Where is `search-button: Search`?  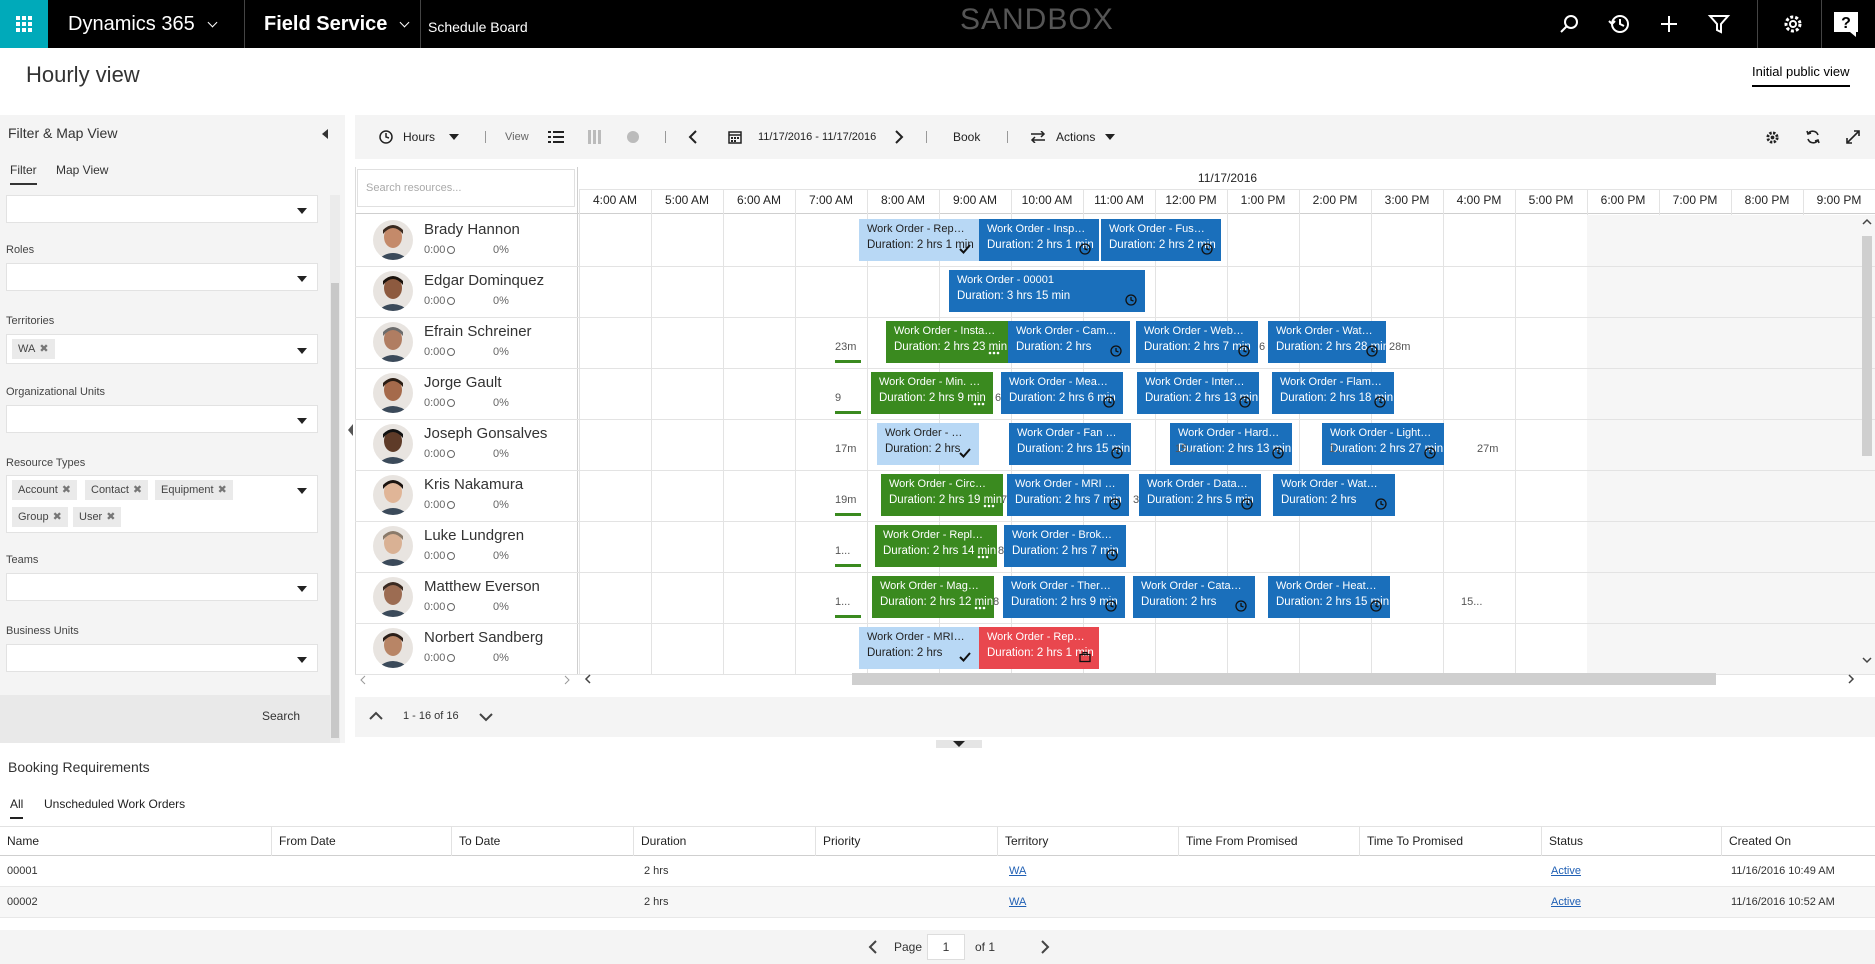
search-button: Search is located at coordinates (281, 716).